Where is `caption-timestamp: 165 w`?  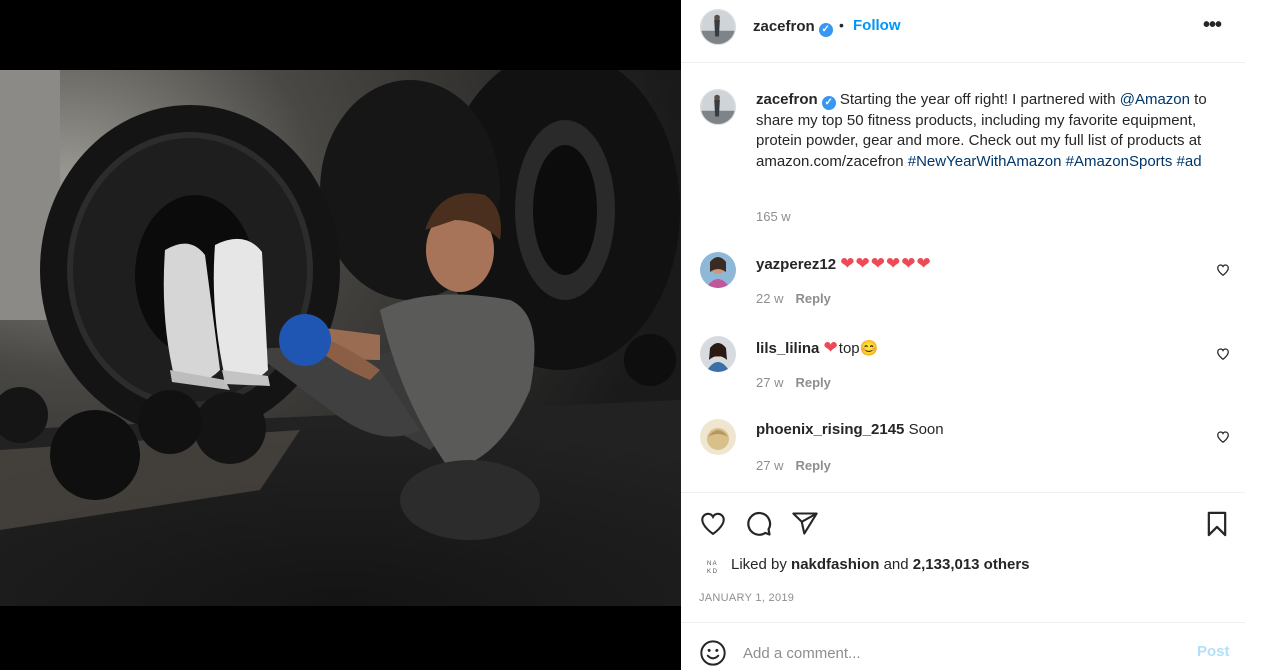 caption-timestamp: 165 w is located at coordinates (773, 216).